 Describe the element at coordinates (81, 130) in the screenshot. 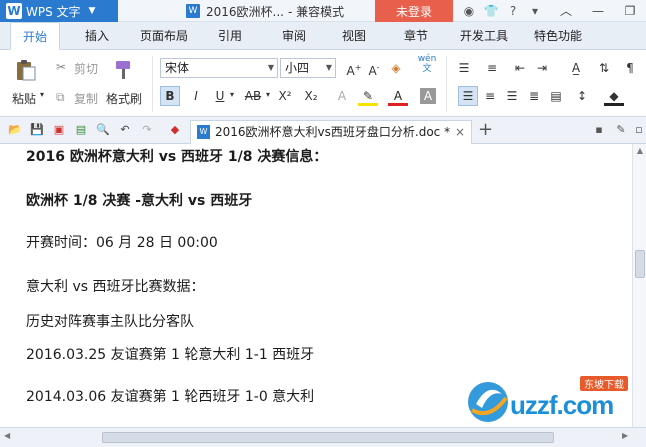

I see `print-icon: ▤` at that location.